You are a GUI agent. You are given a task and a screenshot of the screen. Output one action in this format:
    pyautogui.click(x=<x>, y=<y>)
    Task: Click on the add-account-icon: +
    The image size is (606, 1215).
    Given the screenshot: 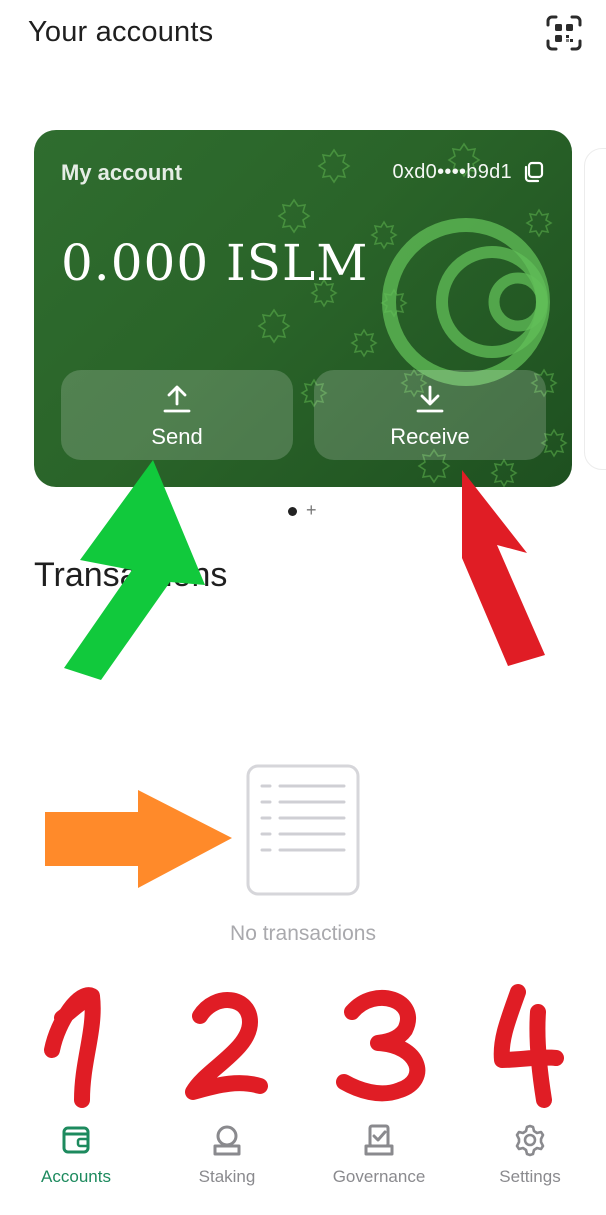 What is the action you would take?
    pyautogui.click(x=311, y=510)
    